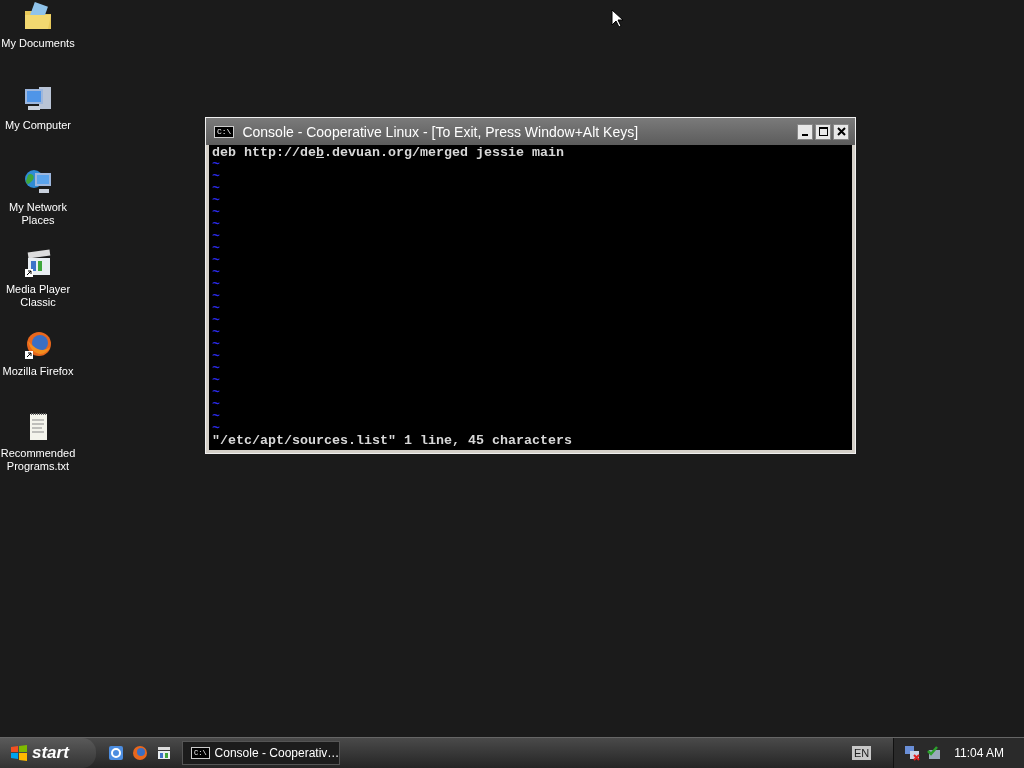  What do you see at coordinates (19, 753) in the screenshot?
I see `windows-flag-icon` at bounding box center [19, 753].